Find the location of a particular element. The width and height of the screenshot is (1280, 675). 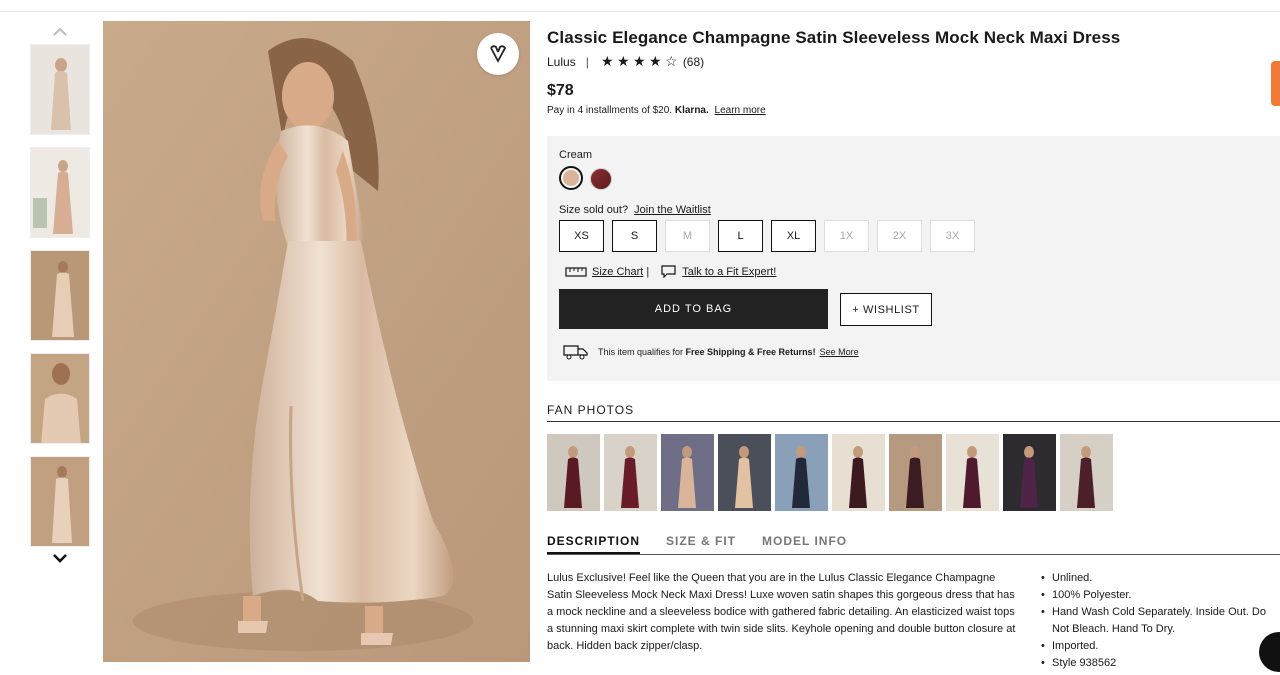

size-sold-out-label: Size sold out? Join the Waitlist is located at coordinates (635, 210).